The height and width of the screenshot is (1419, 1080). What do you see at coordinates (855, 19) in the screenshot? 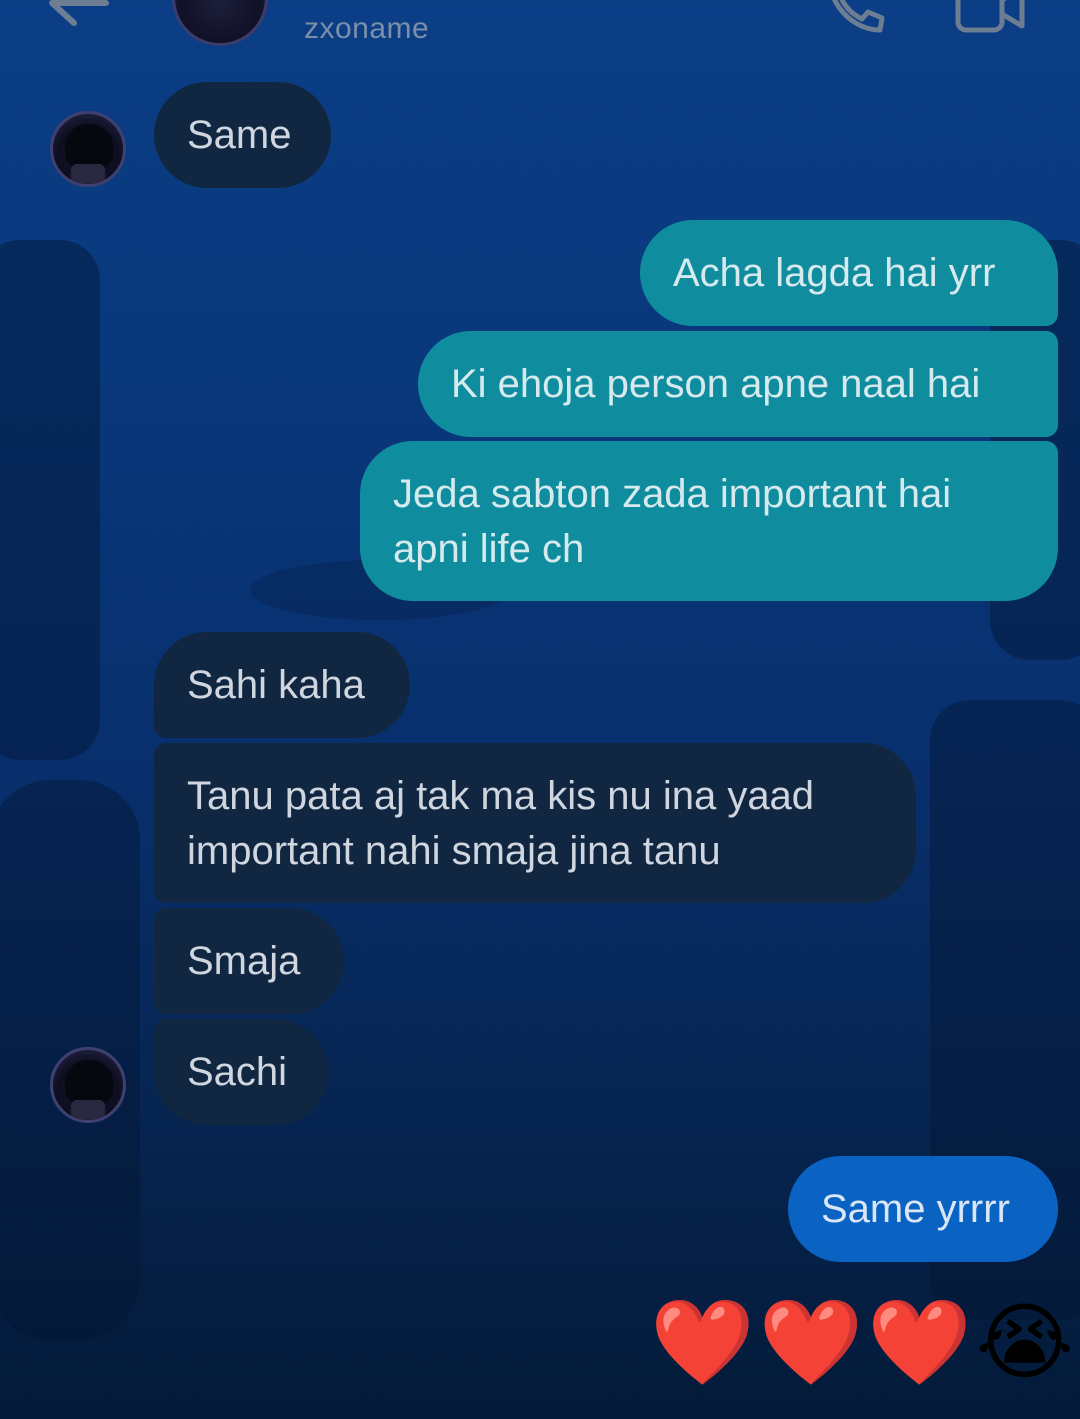
I see `phone-icon` at bounding box center [855, 19].